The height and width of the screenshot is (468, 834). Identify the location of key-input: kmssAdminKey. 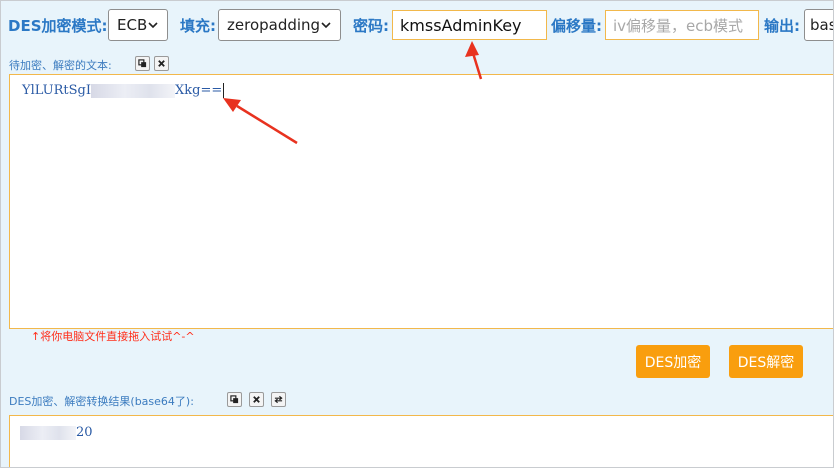
(469, 25).